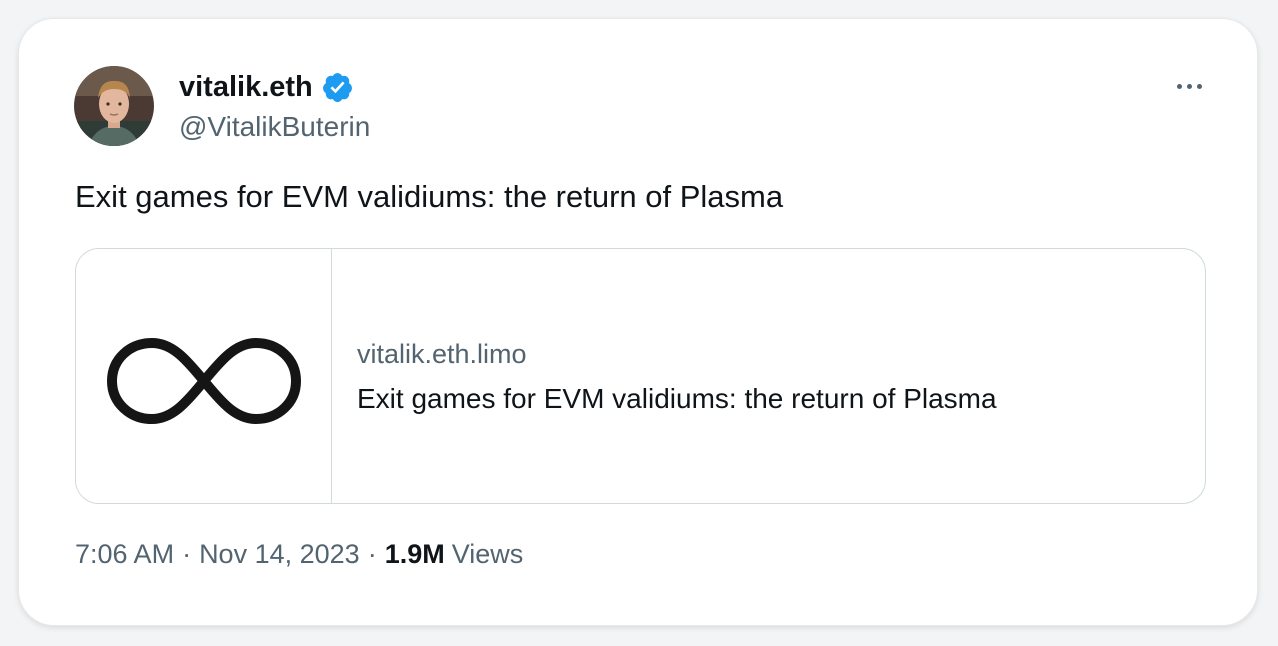 The image size is (1278, 646). Describe the element at coordinates (414, 554) in the screenshot. I see `views-count: 1.9M` at that location.